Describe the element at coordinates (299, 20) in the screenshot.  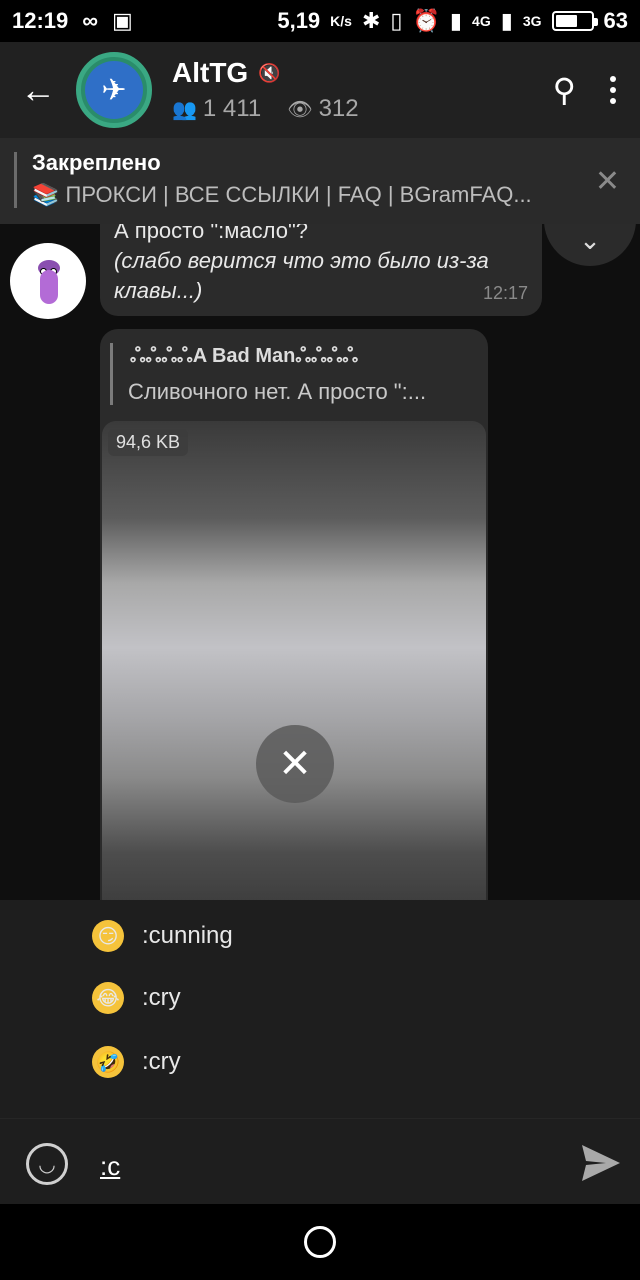
I see `net-speed: 5,19` at that location.